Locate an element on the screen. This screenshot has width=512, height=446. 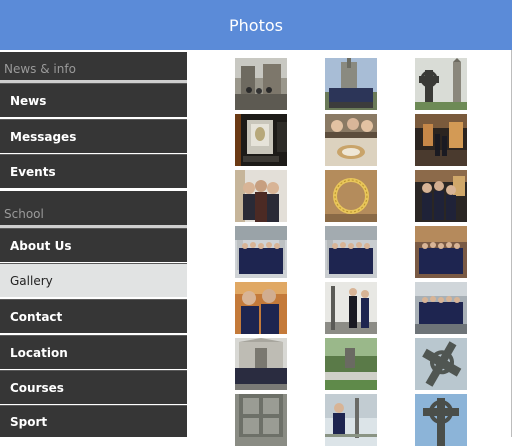
sidebar-item-gallery: Gallery is located at coordinates (93, 280).